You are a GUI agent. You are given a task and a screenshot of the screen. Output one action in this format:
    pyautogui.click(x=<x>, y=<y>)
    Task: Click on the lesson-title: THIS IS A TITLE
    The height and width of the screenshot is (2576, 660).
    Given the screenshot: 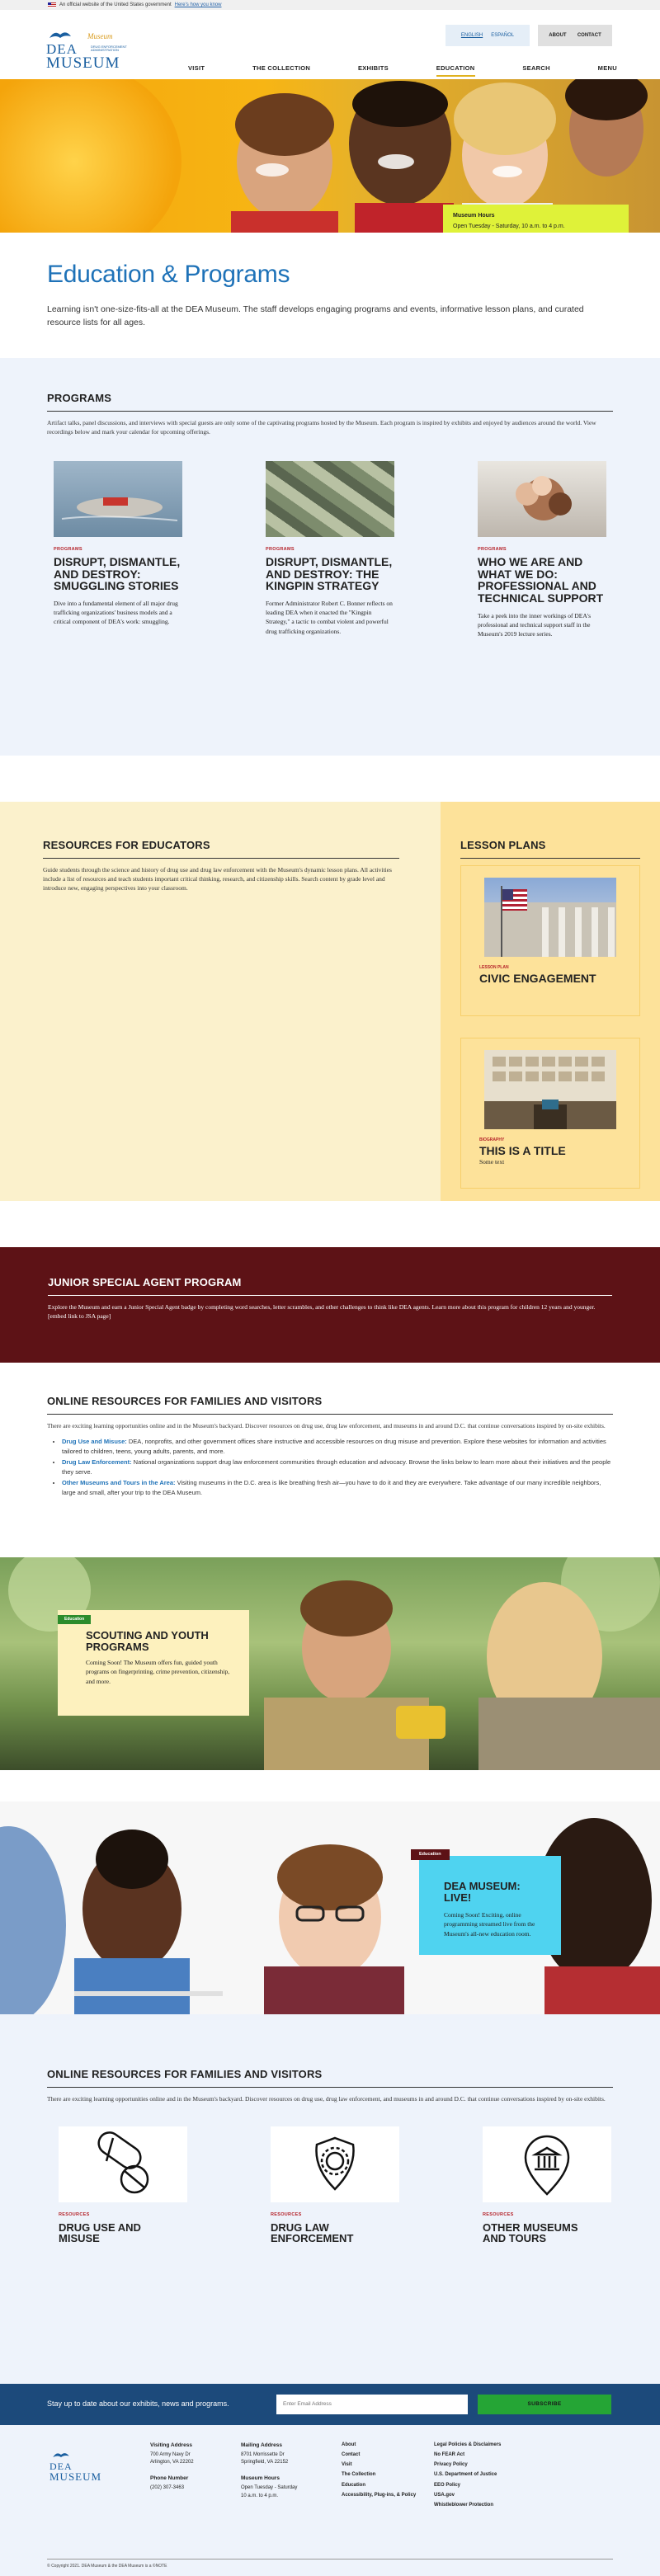 What is the action you would take?
    pyautogui.click(x=550, y=1150)
    